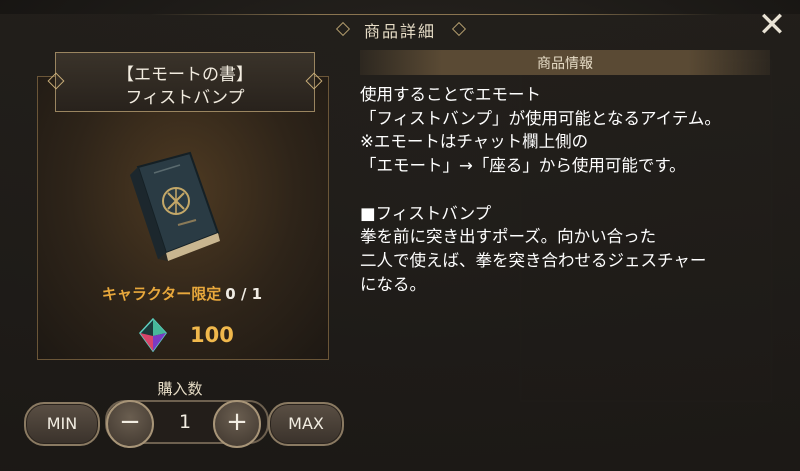  What do you see at coordinates (435, 14) in the screenshot?
I see `title-divider` at bounding box center [435, 14].